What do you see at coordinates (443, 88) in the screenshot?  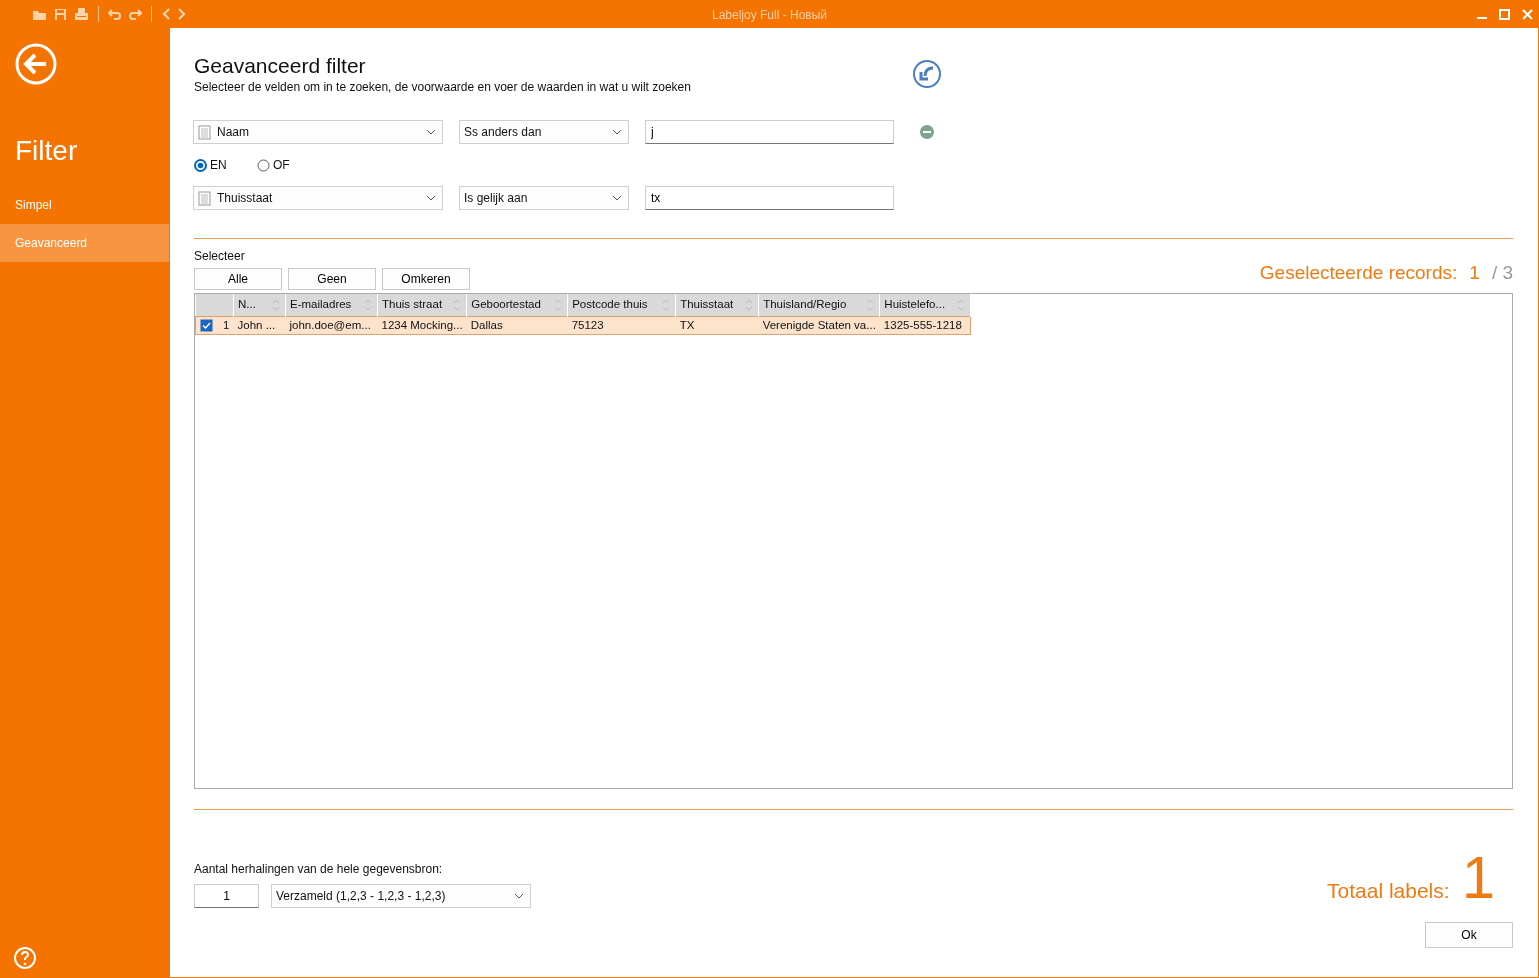 I see `page-subtitle: Selecteer de velden om in te zoeken, de voorwaarde en voer de waarden in wat u wilt zoeken` at bounding box center [443, 88].